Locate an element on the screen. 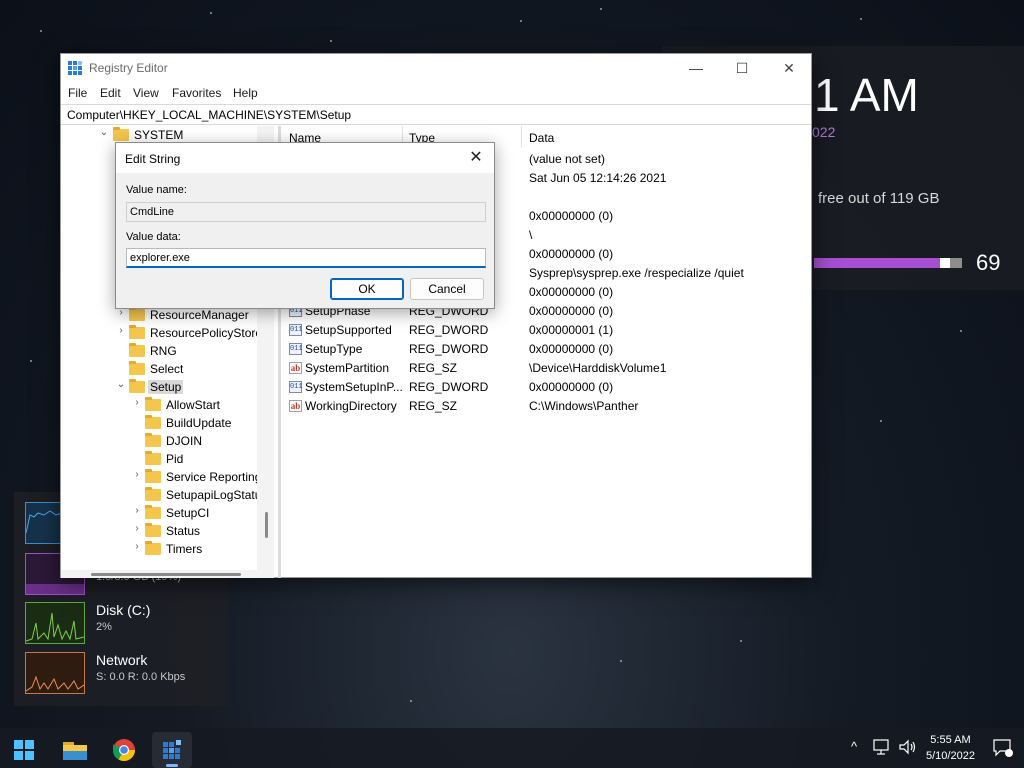 This screenshot has width=1024, height=768. disk-graph is located at coordinates (55, 623).